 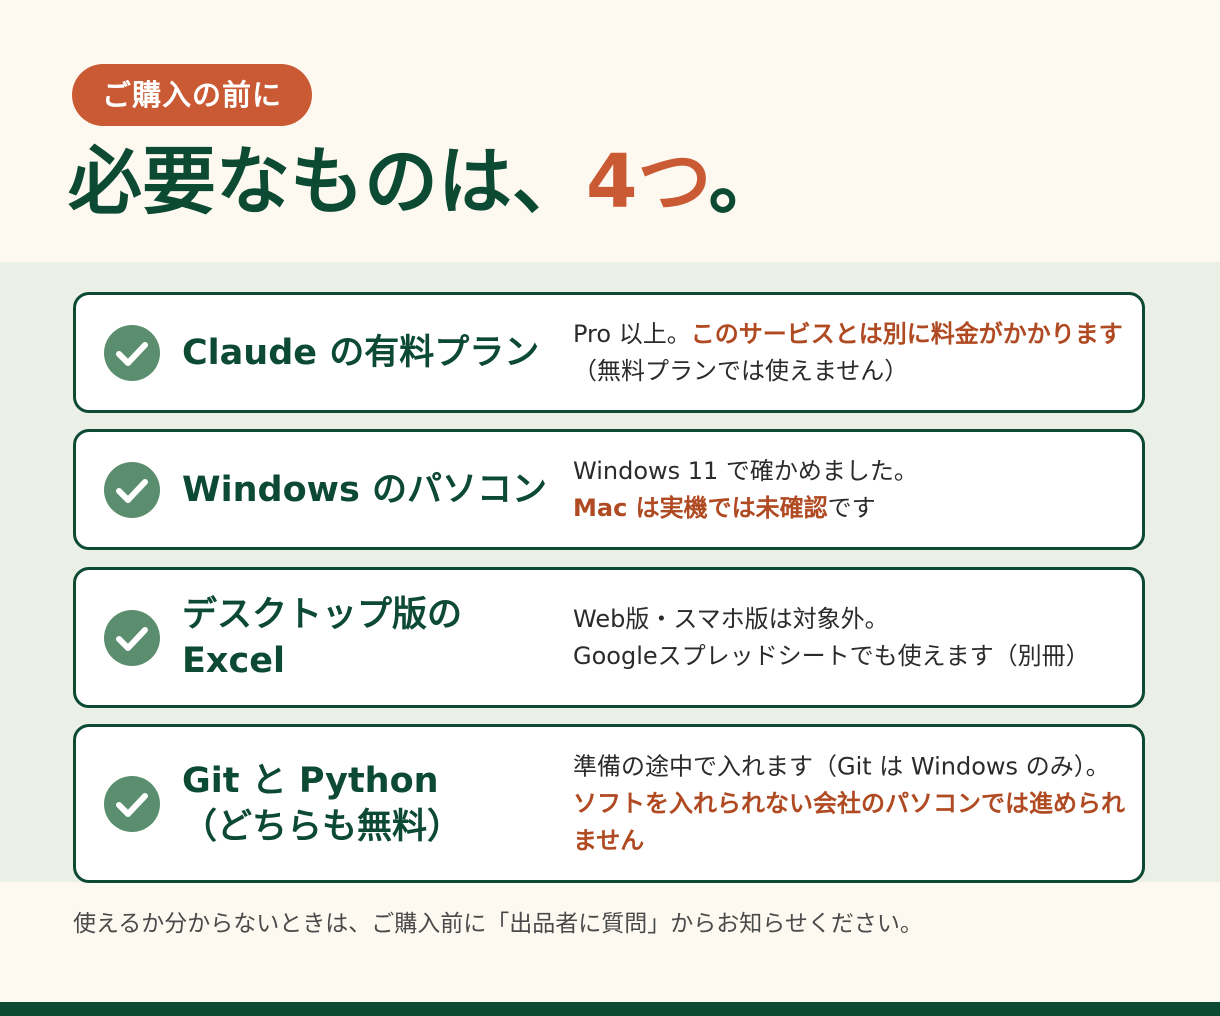 I want to click on requirement-note: Pro 以上。このサービスとは別に料金がかかります （無料プランでは使えません）, so click(x=851, y=353).